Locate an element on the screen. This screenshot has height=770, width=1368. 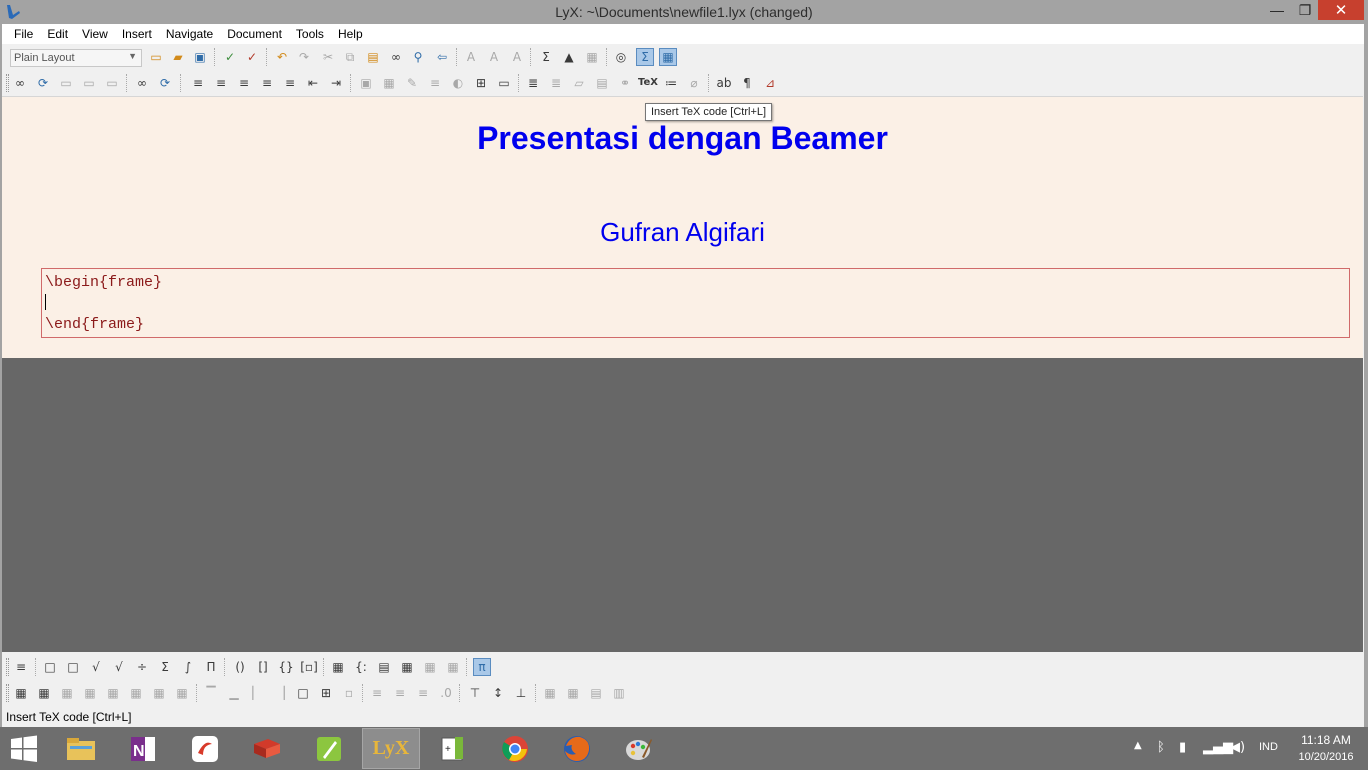
compass-icon: ◎ is located at coordinates (621, 57).